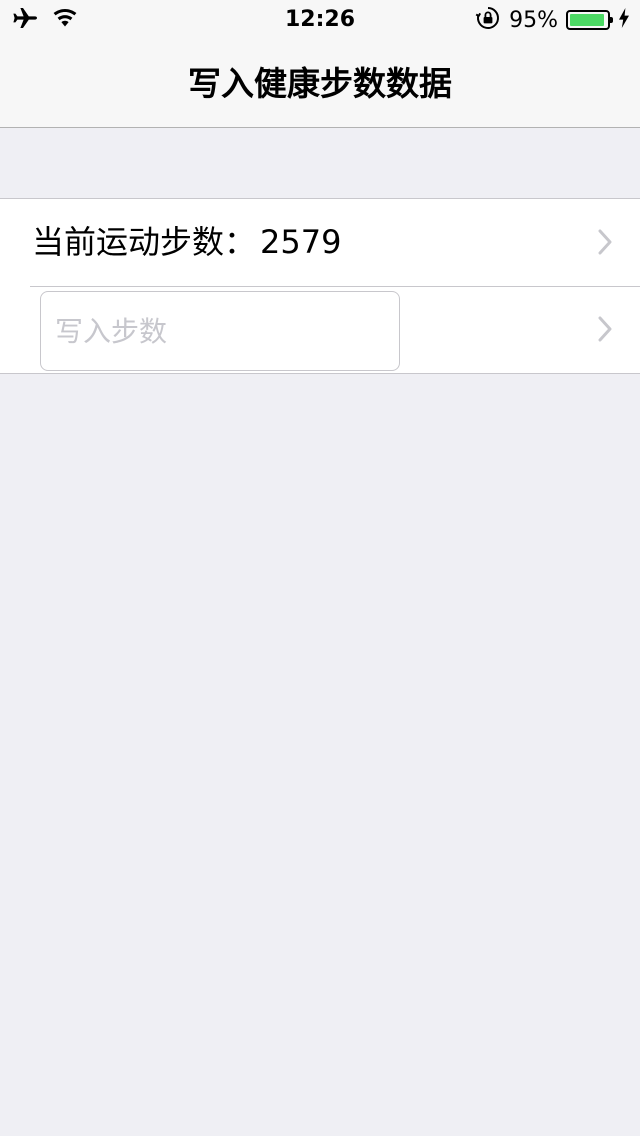 The height and width of the screenshot is (1136, 640). I want to click on current-steps-label: 当前运动步数：, so click(144, 242).